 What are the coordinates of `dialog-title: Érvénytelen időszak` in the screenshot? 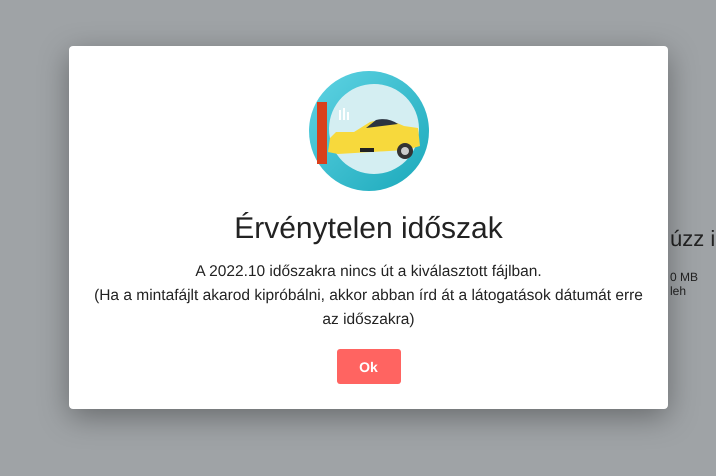 It's located at (368, 229).